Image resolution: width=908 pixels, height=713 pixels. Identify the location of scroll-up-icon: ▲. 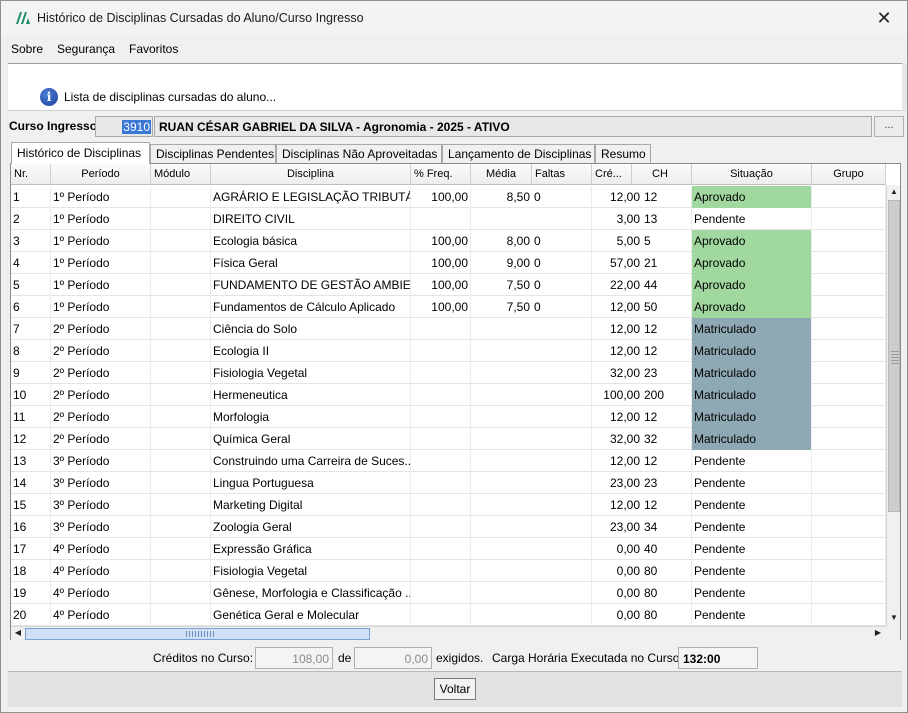
(894, 191).